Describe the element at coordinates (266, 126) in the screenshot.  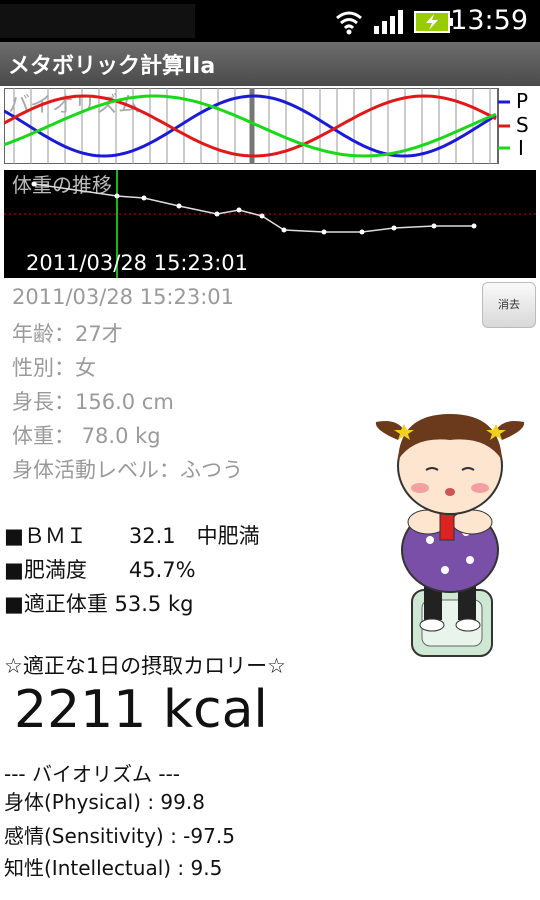
I see `biorhythm-chart: バイオリズム P S I` at that location.